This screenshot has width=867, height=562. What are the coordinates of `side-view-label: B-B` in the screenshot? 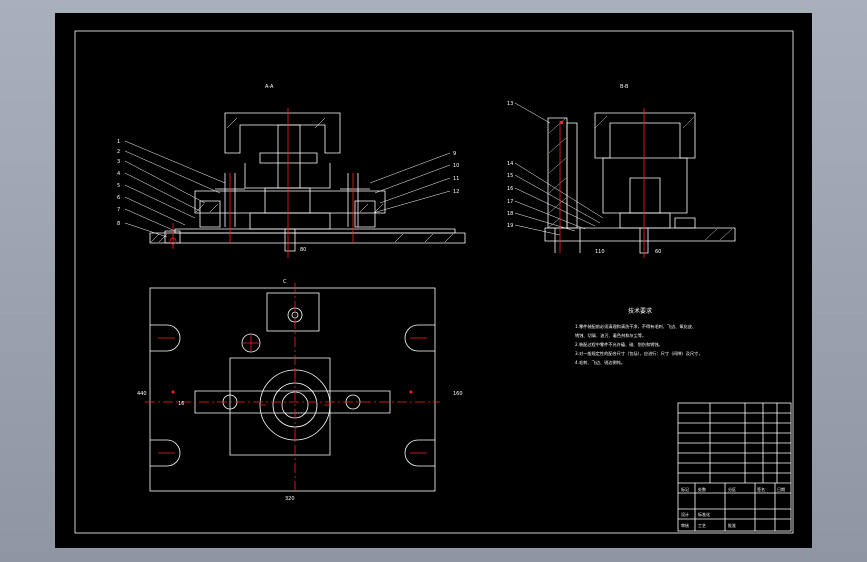 It's located at (624, 87).